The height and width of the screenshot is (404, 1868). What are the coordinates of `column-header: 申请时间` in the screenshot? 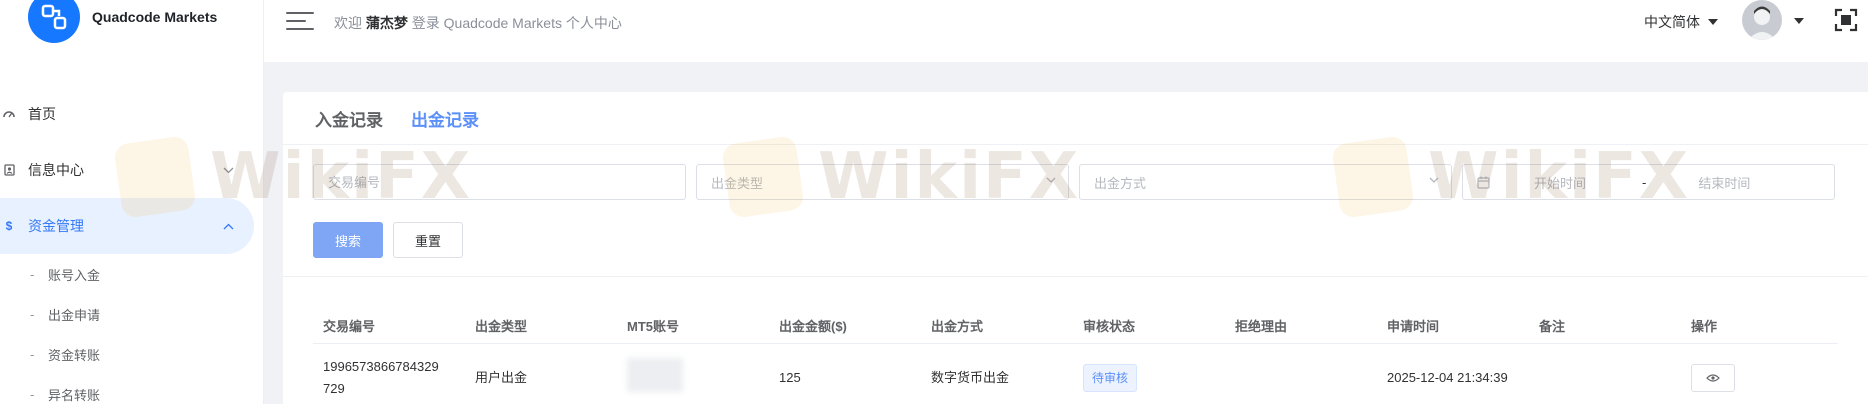 It's located at (1413, 326).